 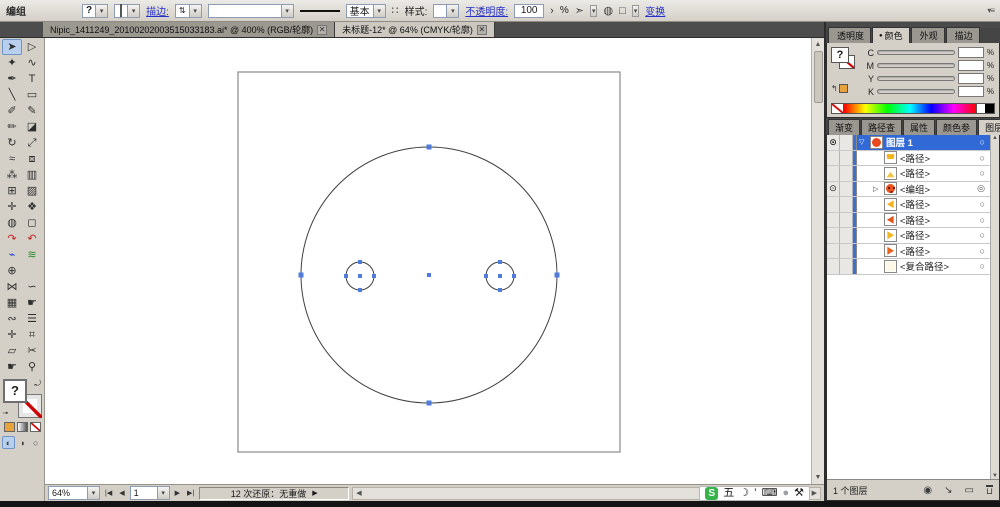 I want to click on pen-tool: ✒, so click(x=12, y=79).